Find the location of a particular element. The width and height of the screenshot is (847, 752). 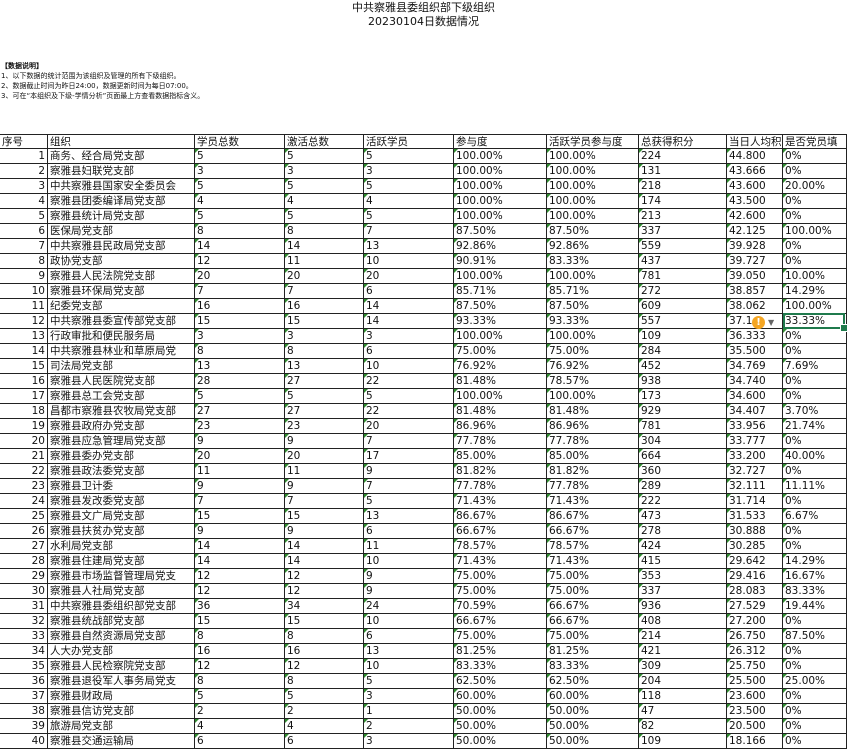

table-cell: 174 is located at coordinates (683, 201).